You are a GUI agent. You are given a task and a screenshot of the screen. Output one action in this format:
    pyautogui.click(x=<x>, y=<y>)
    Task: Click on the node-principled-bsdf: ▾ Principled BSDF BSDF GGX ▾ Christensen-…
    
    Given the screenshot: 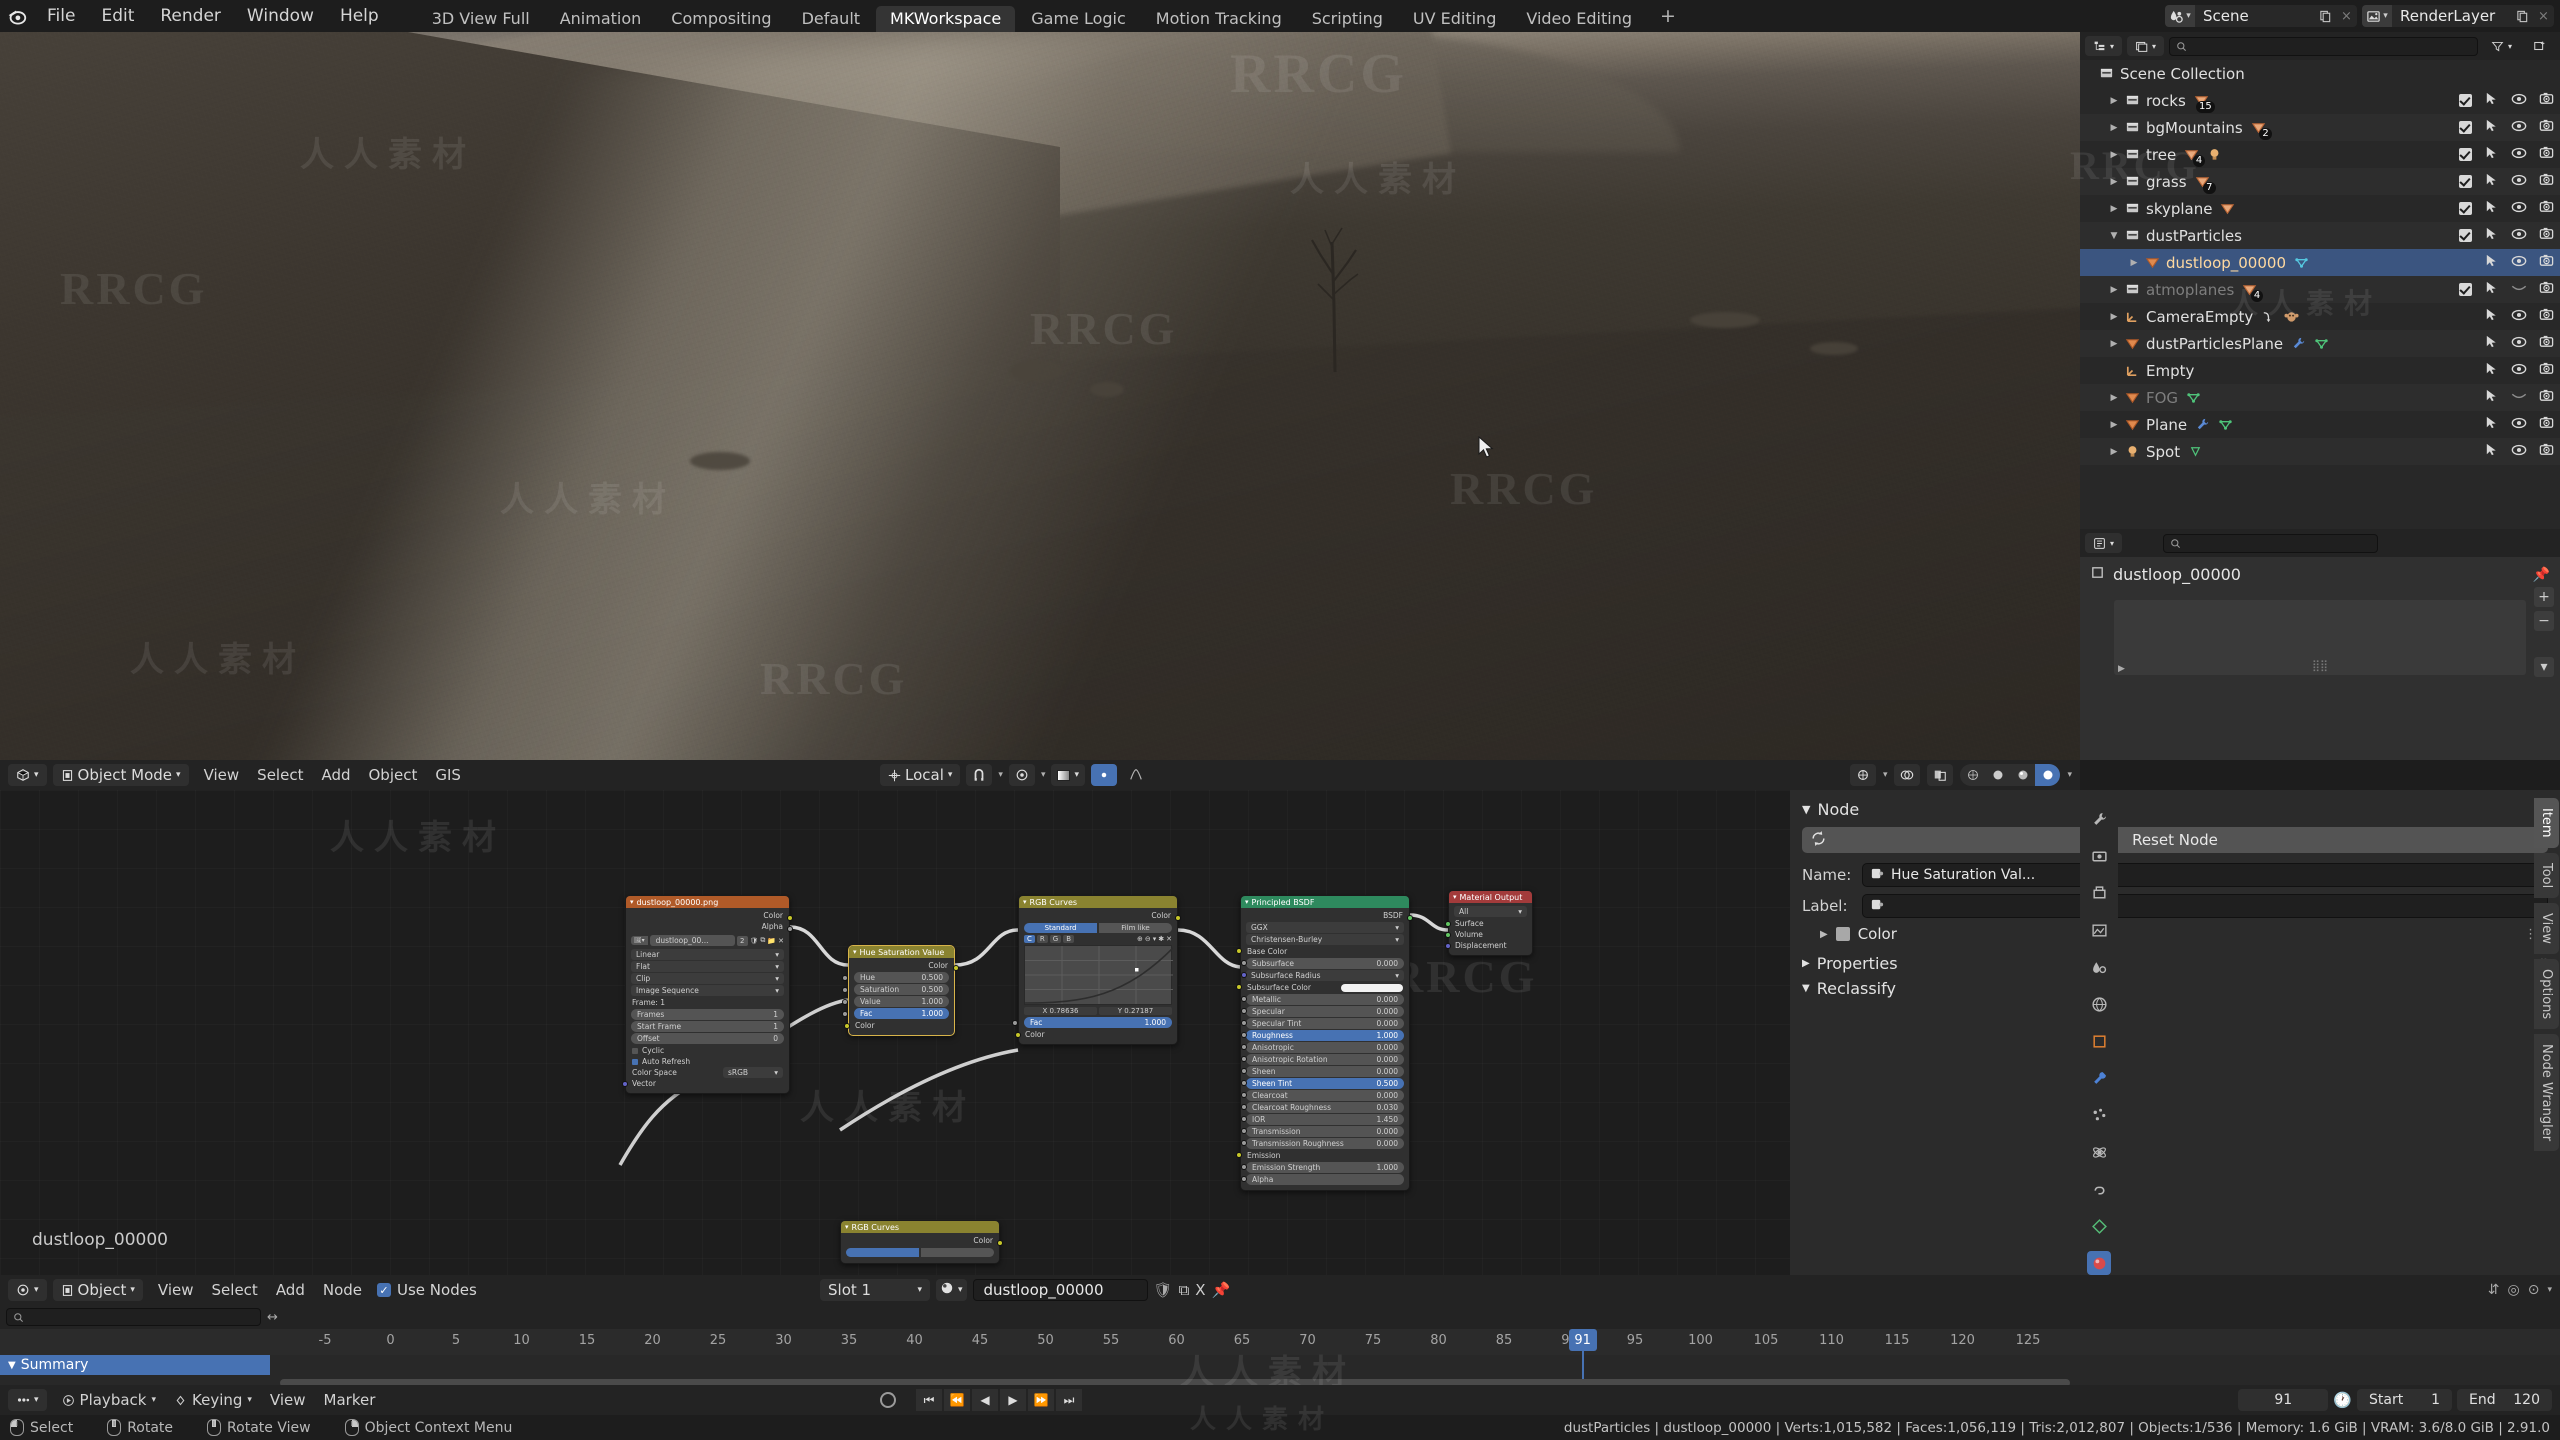 What is the action you would take?
    pyautogui.click(x=1324, y=1043)
    